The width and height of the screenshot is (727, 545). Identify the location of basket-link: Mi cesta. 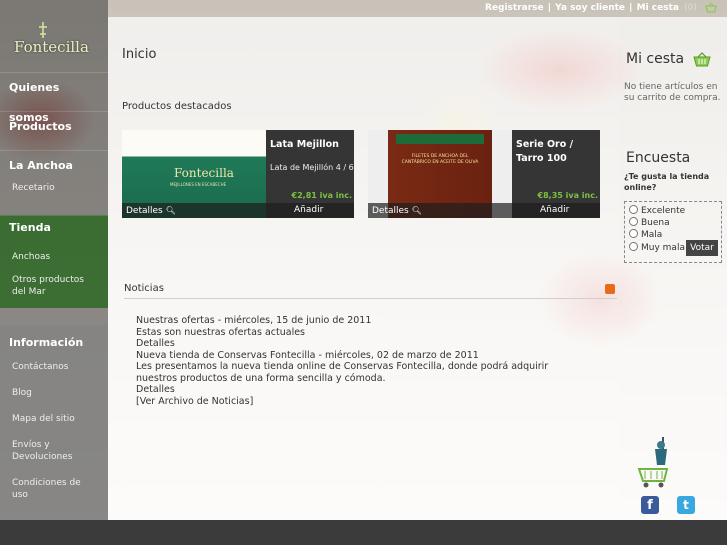
(658, 8).